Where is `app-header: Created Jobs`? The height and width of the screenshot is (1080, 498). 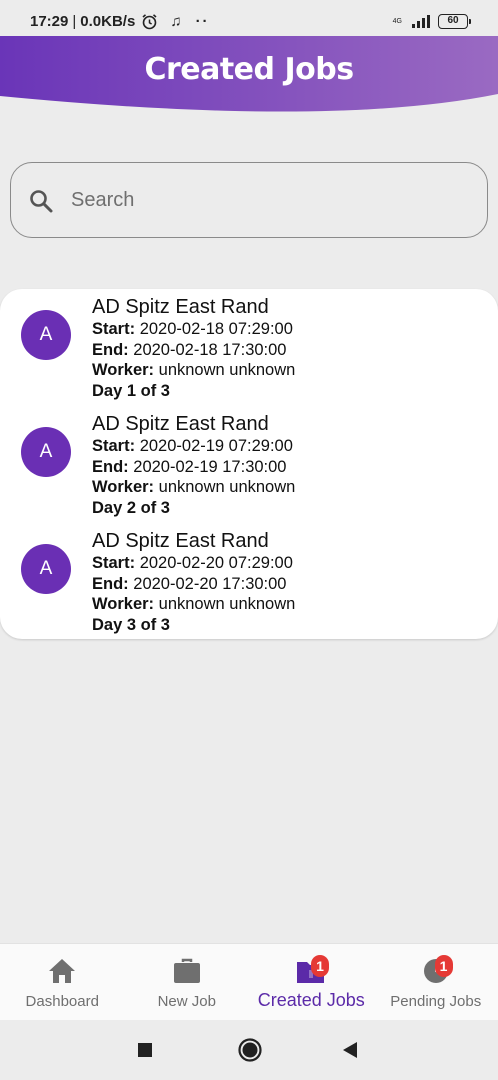
app-header: Created Jobs is located at coordinates (249, 82).